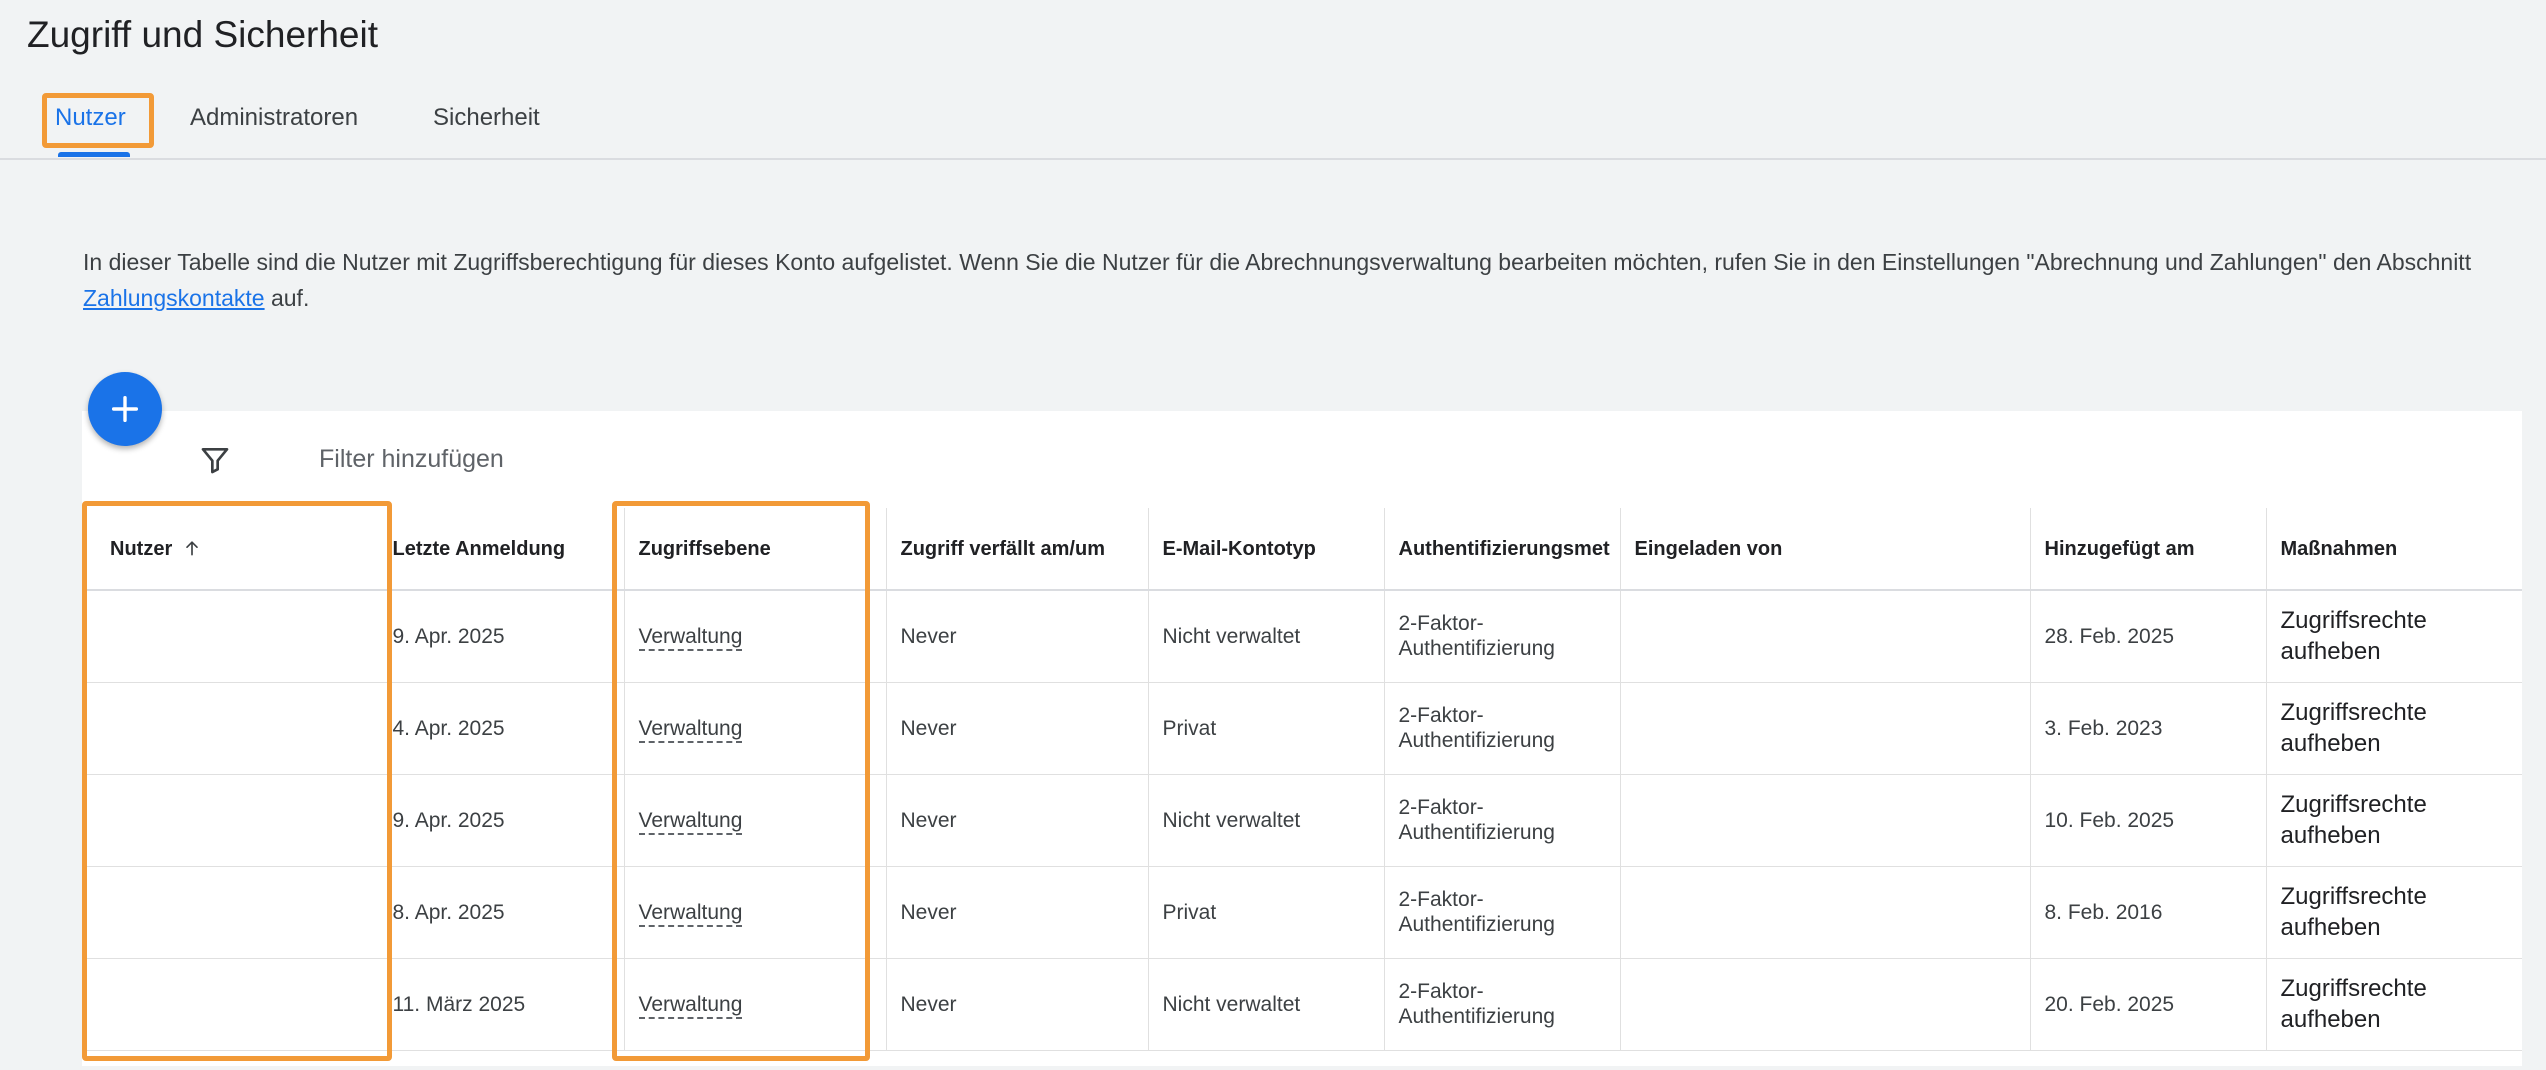 The width and height of the screenshot is (2546, 1070). I want to click on column-header-auth-method: Authentifizierungsmet, so click(1502, 549).